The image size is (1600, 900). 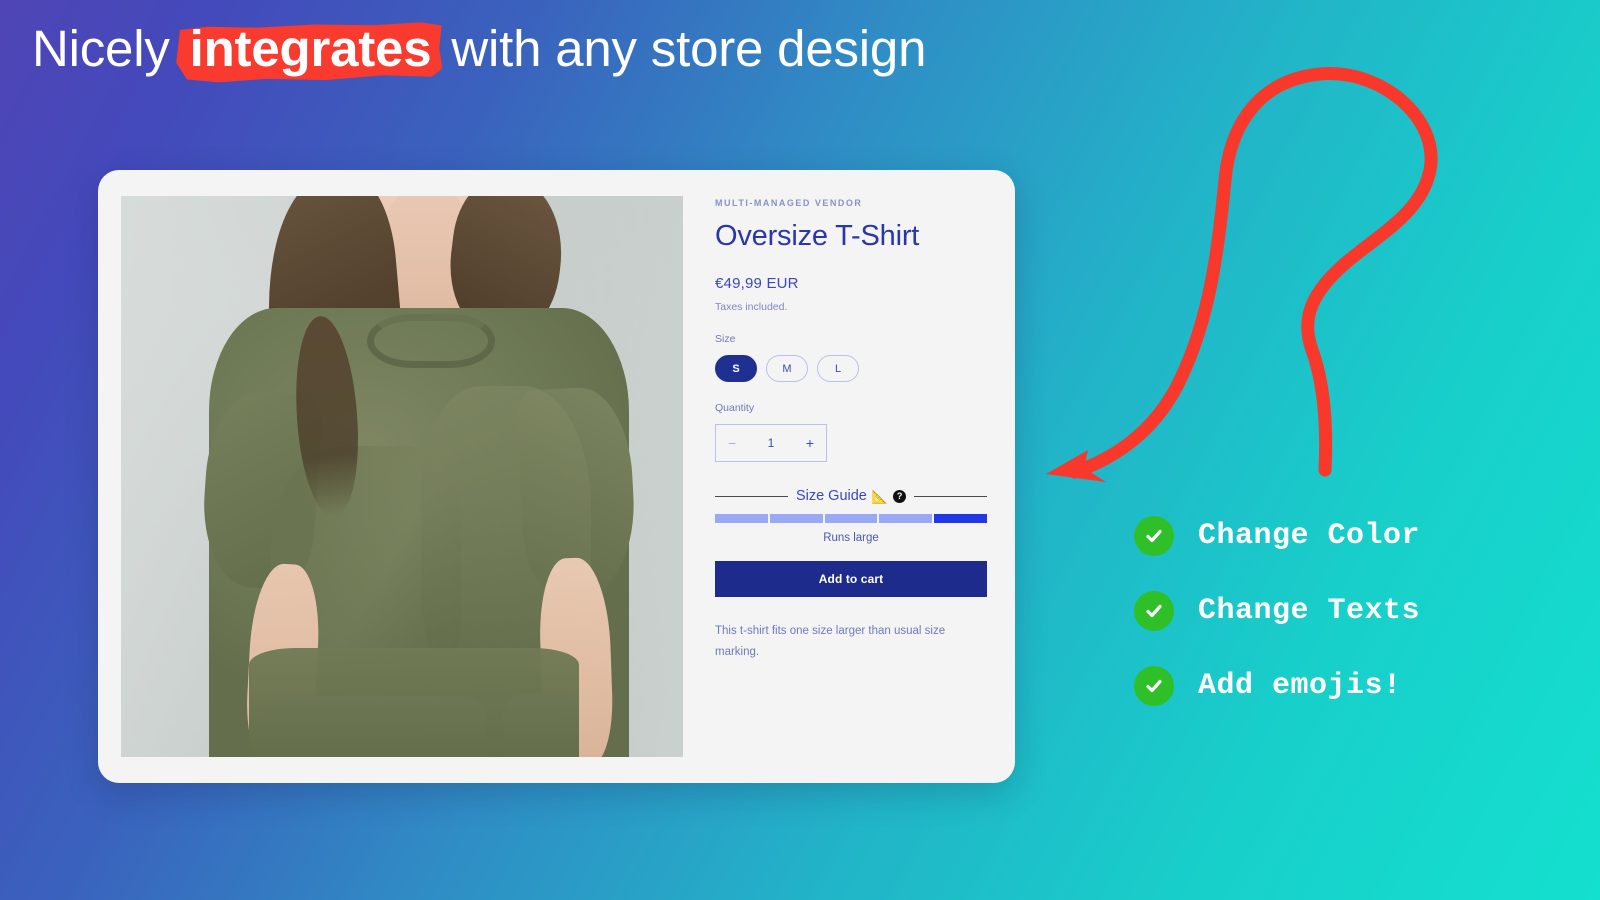 What do you see at coordinates (1253, 273) in the screenshot?
I see `arrow-curve` at bounding box center [1253, 273].